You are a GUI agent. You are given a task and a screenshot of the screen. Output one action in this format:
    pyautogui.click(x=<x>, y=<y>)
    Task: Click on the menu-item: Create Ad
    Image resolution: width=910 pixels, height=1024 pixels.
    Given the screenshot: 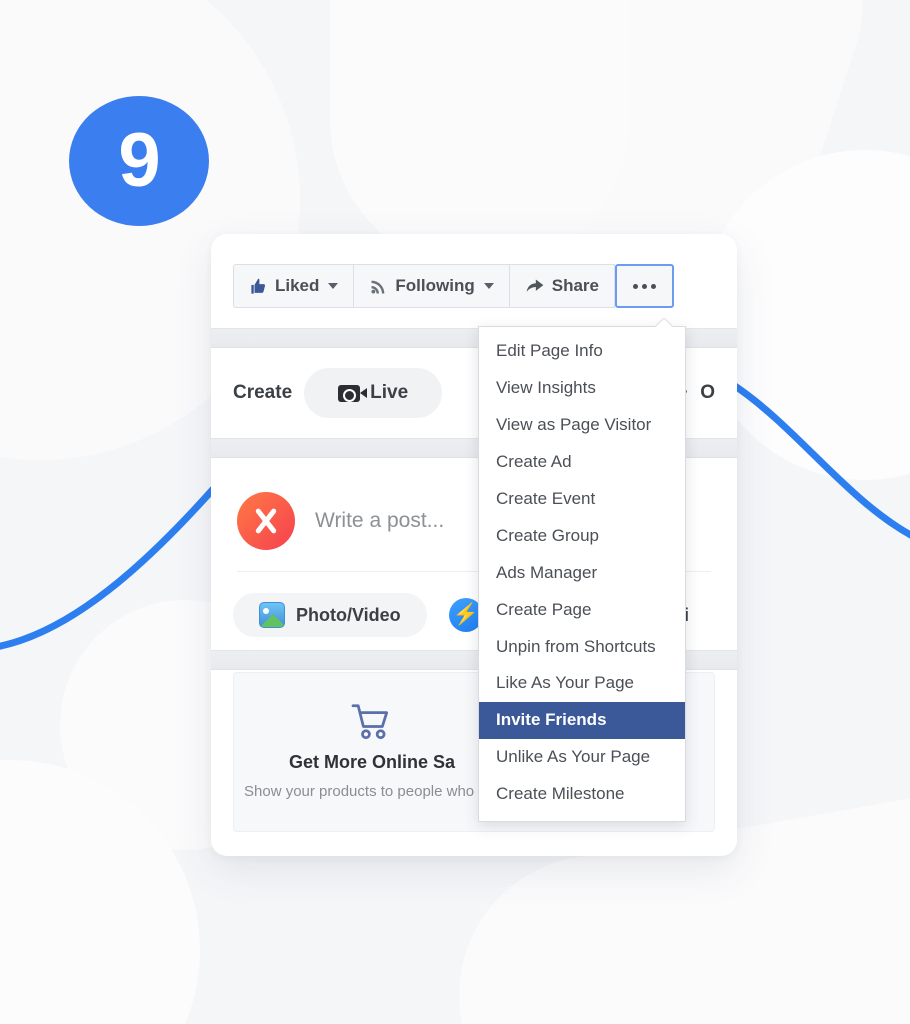 What is the action you would take?
    pyautogui.click(x=582, y=462)
    